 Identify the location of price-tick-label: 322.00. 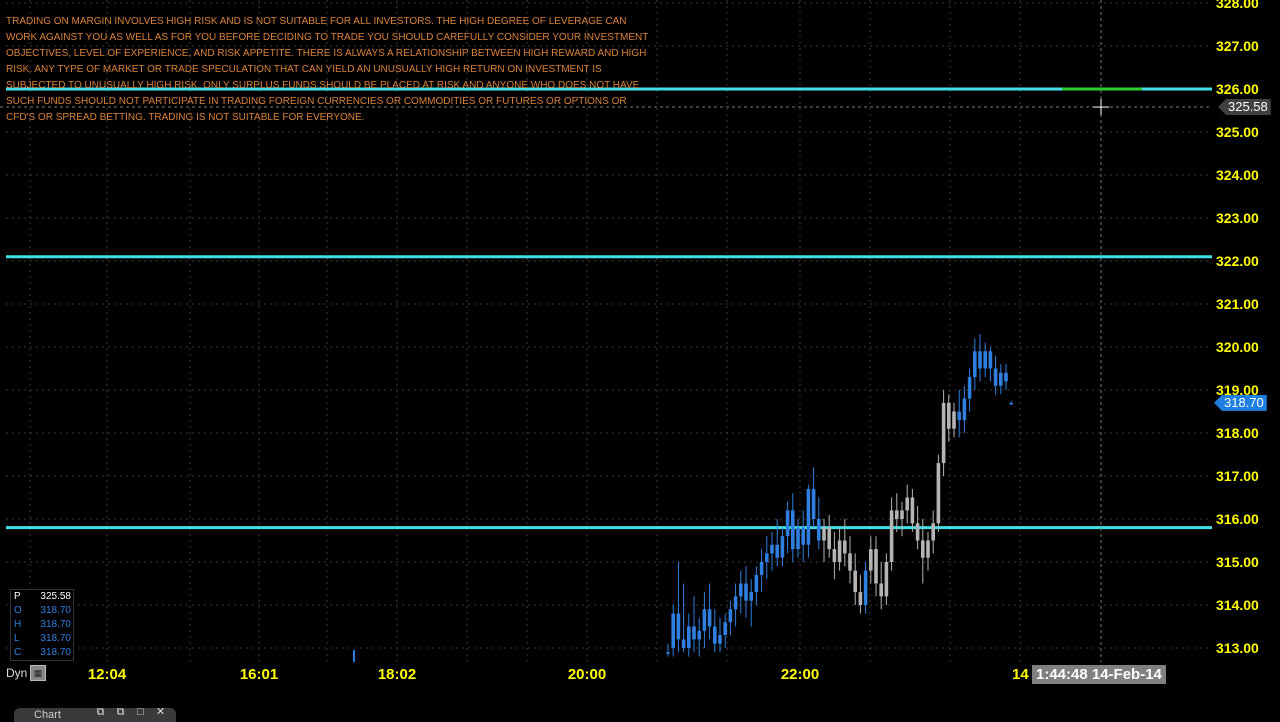
(1237, 261).